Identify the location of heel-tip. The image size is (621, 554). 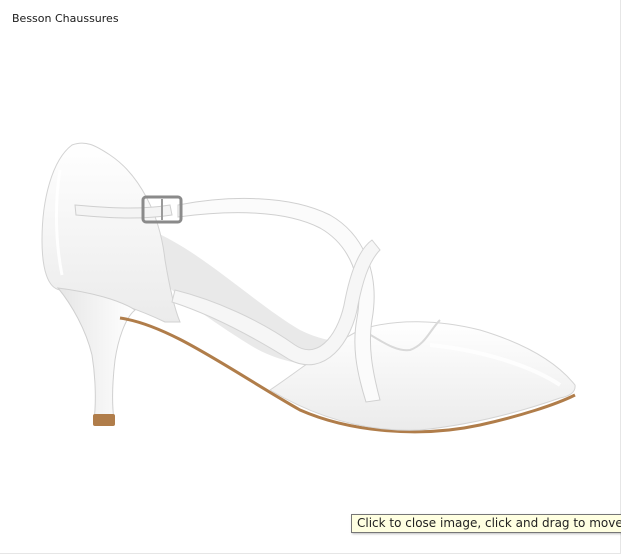
(104, 420).